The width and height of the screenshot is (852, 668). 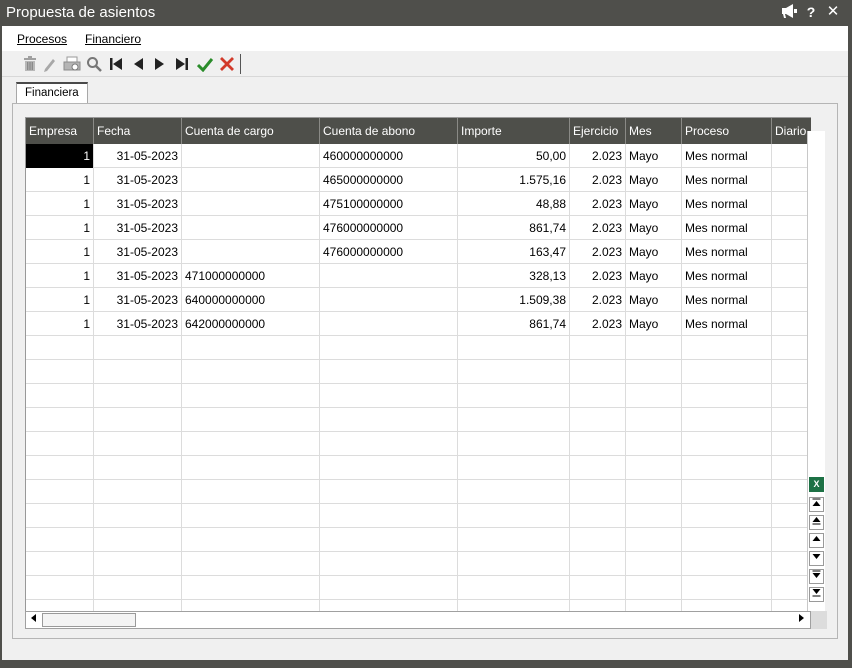 What do you see at coordinates (251, 276) in the screenshot?
I see `cell-cargo: 471000000000` at bounding box center [251, 276].